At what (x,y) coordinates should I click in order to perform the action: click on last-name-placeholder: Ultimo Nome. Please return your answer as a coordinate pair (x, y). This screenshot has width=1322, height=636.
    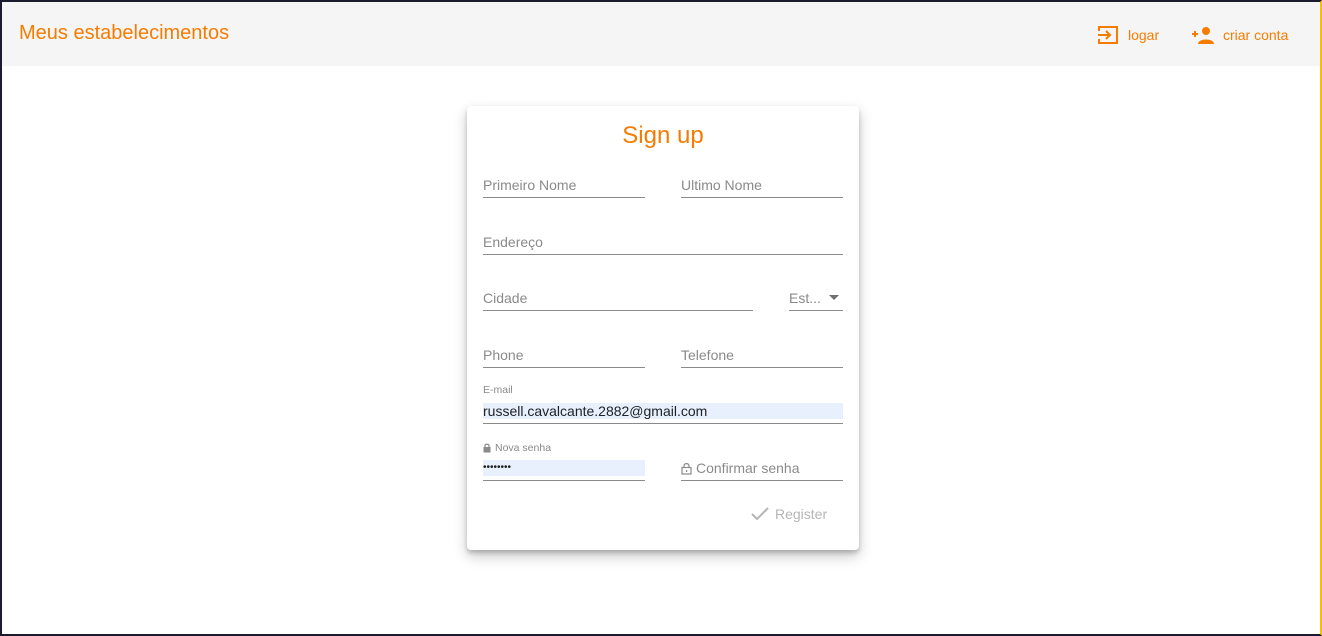
    Looking at the image, I should click on (721, 185).